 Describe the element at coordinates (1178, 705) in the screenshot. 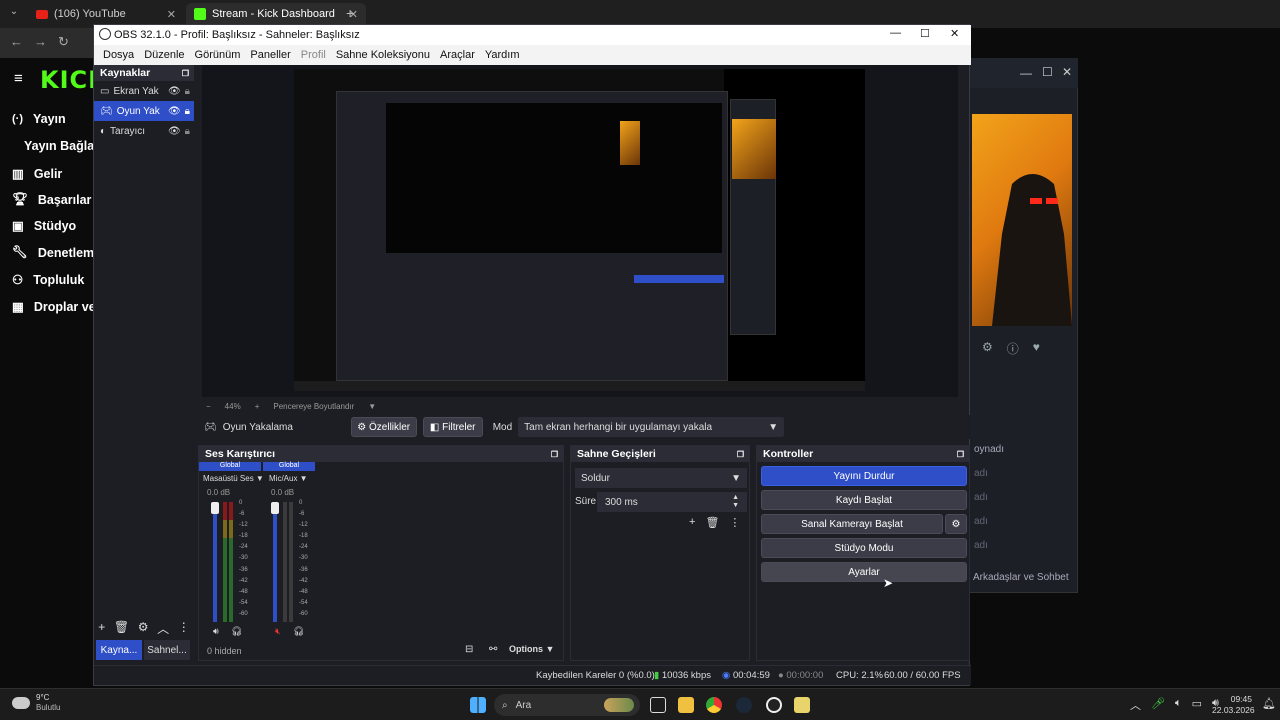

I see `speaker-icon: 🔈︎` at that location.